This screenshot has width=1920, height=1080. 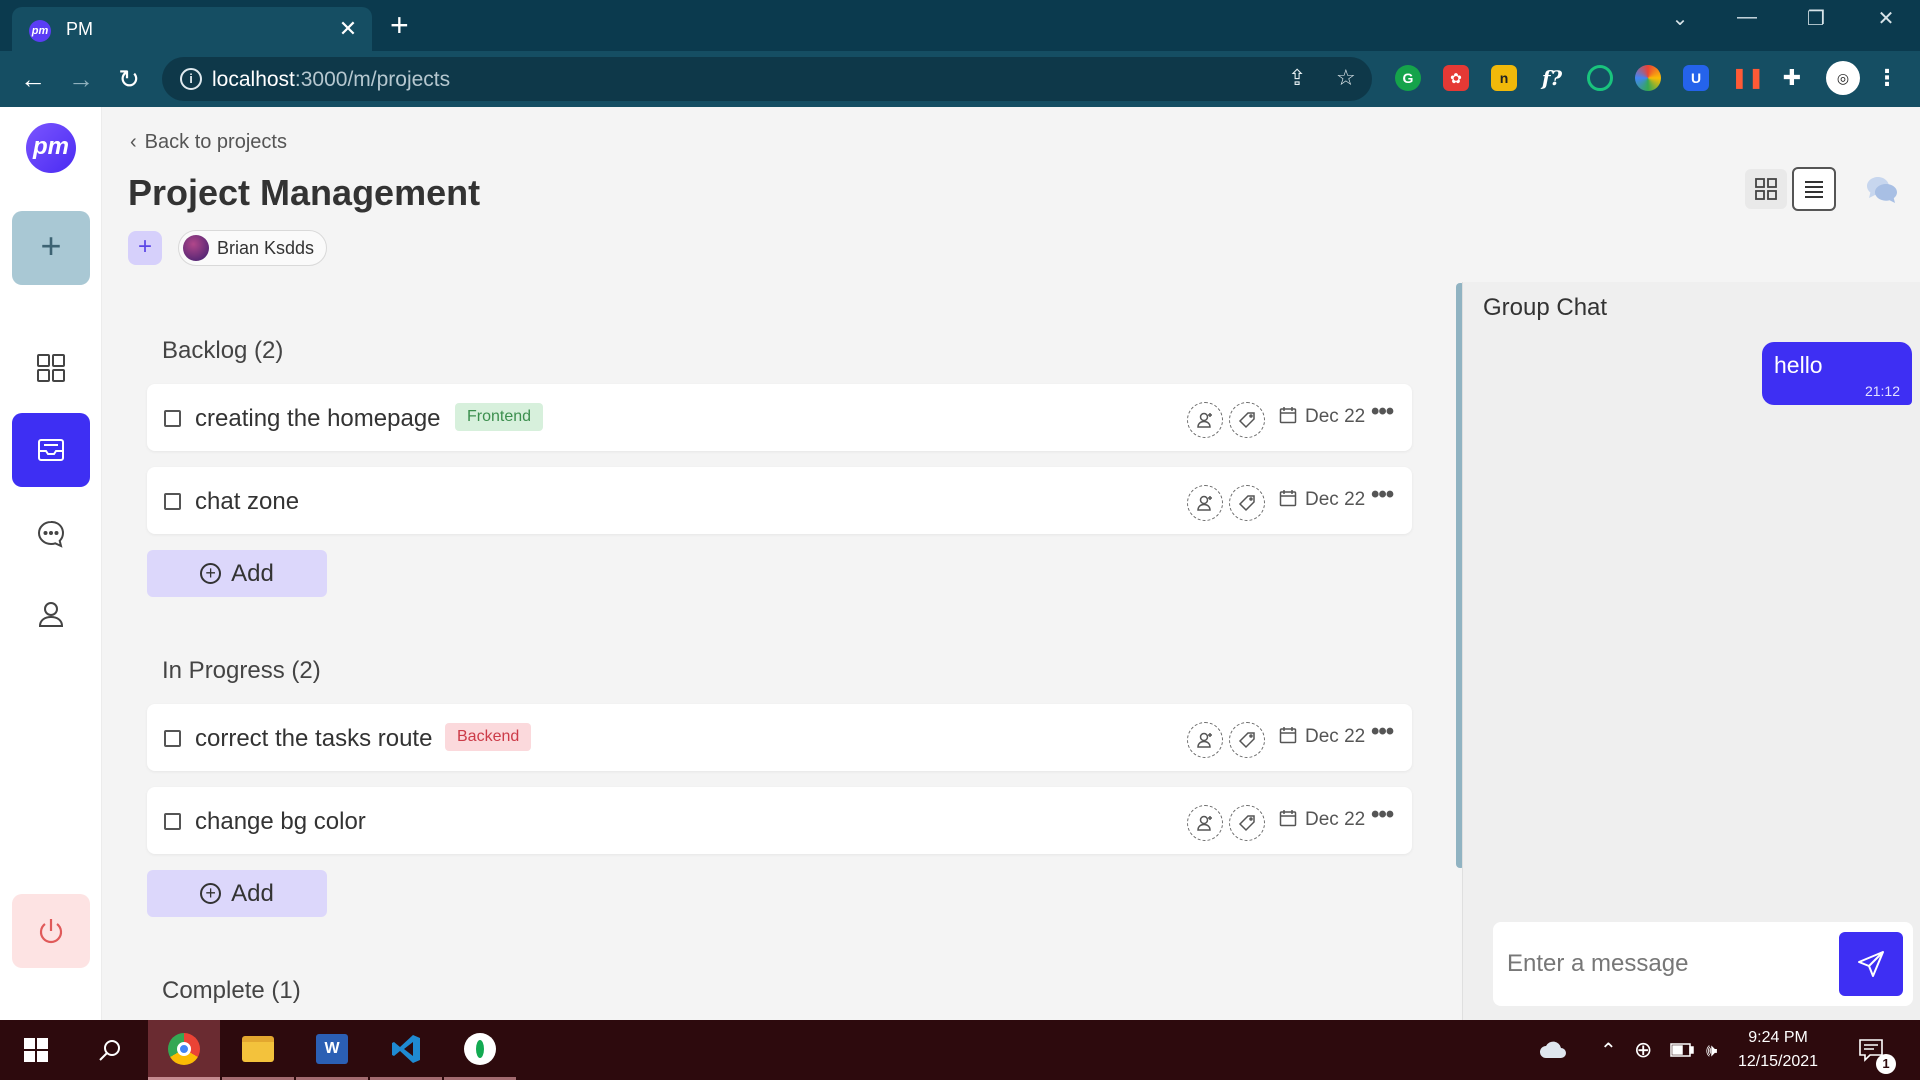 I want to click on sidebar-item-chat, so click(x=51, y=534).